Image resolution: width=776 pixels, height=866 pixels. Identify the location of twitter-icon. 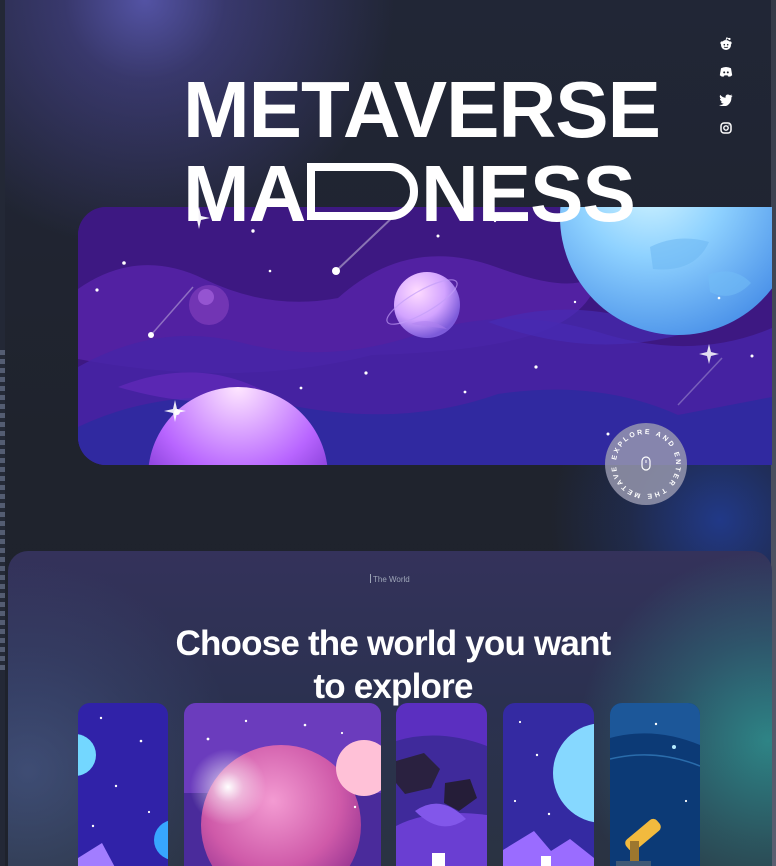
(726, 100).